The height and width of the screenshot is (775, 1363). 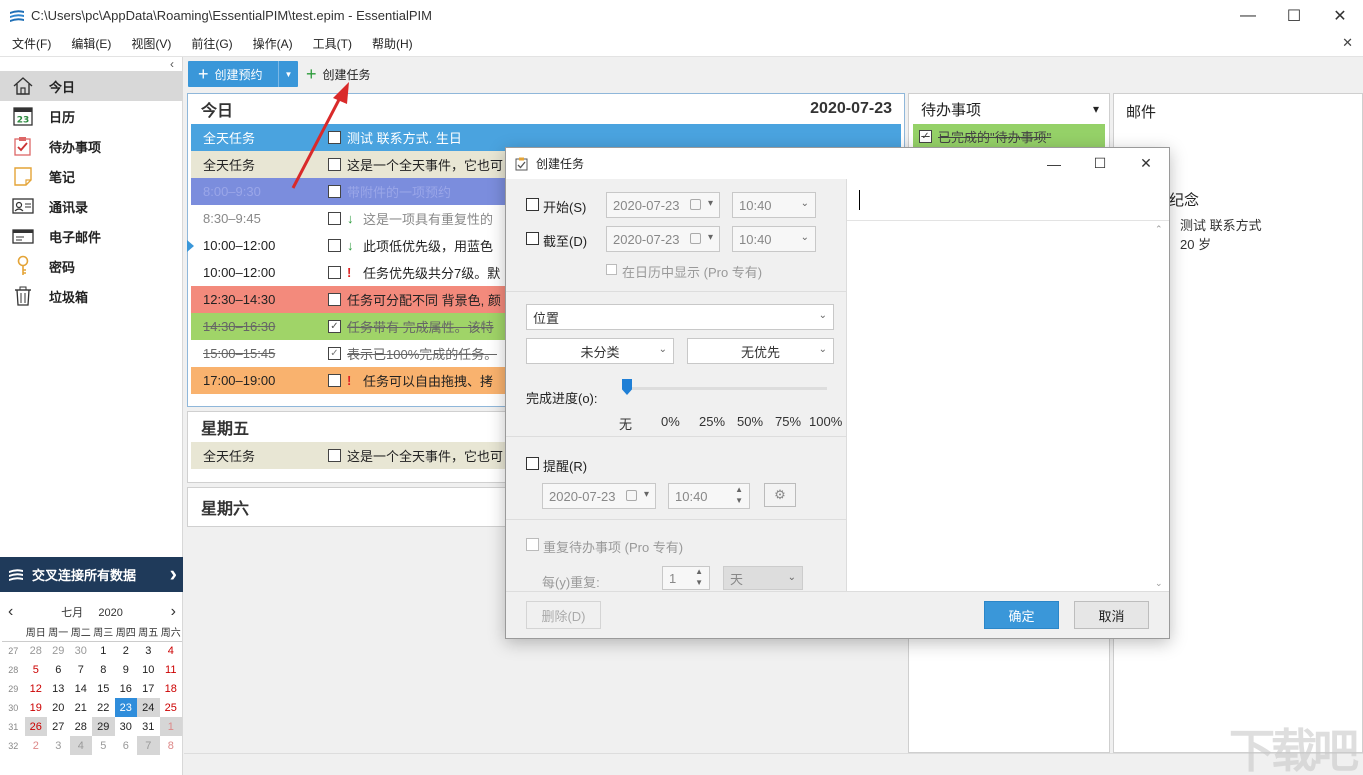 What do you see at coordinates (686, 578) in the screenshot?
I see `repeat-count-field: 1 ▲ ▼` at bounding box center [686, 578].